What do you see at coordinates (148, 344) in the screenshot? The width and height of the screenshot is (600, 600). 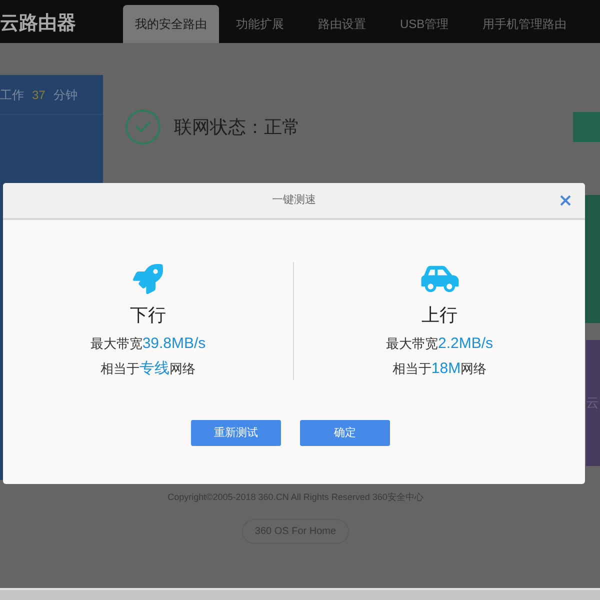 I see `max-bandwidth-text: 最大带宽39.8MB/s` at bounding box center [148, 344].